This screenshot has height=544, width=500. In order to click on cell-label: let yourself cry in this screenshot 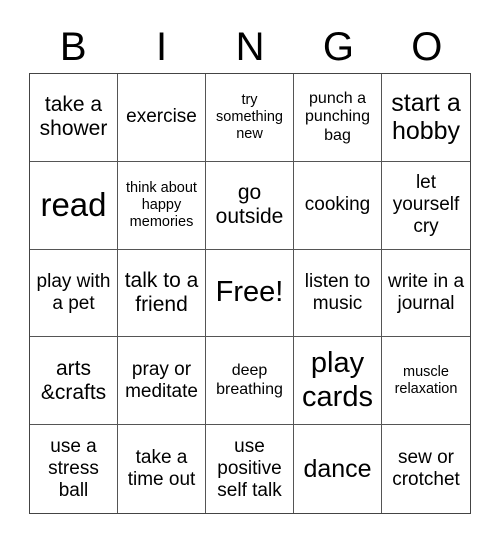, I will do `click(426, 205)`.